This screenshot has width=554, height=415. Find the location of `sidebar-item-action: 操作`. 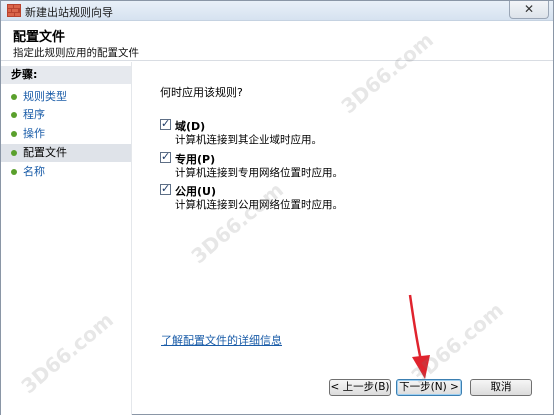

sidebar-item-action: 操作 is located at coordinates (66, 134).